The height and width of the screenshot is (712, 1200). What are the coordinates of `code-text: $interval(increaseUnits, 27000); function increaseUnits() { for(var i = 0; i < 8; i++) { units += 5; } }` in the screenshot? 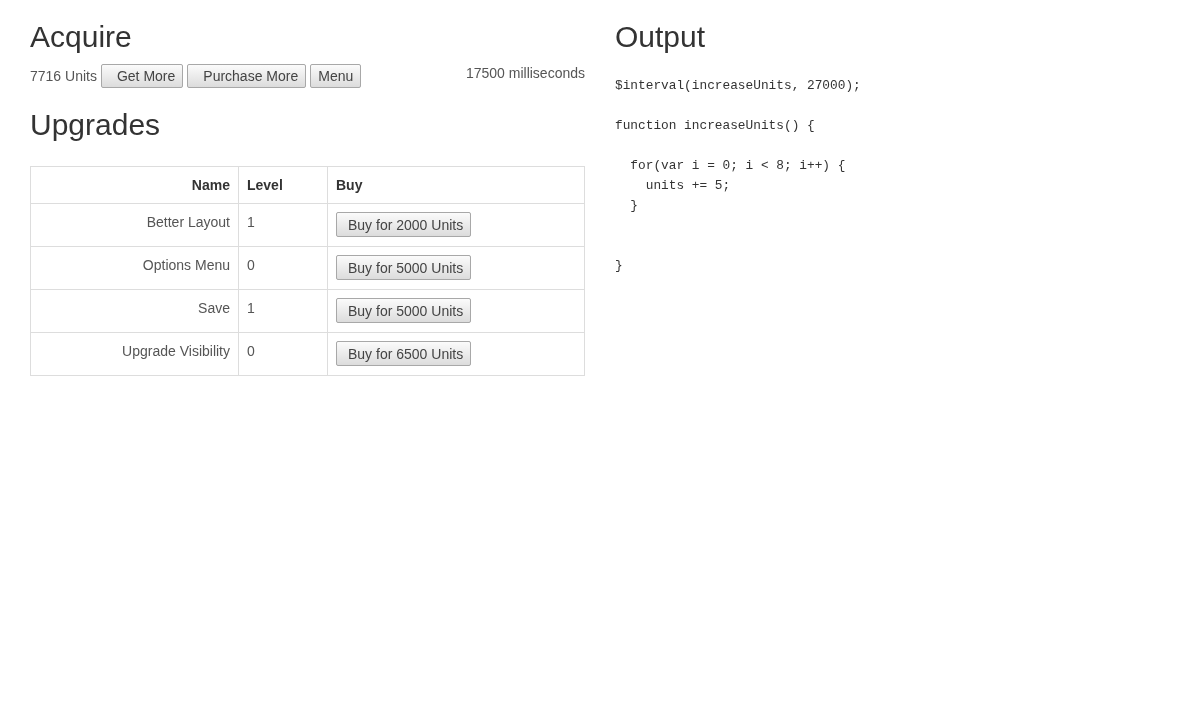 It's located at (738, 176).